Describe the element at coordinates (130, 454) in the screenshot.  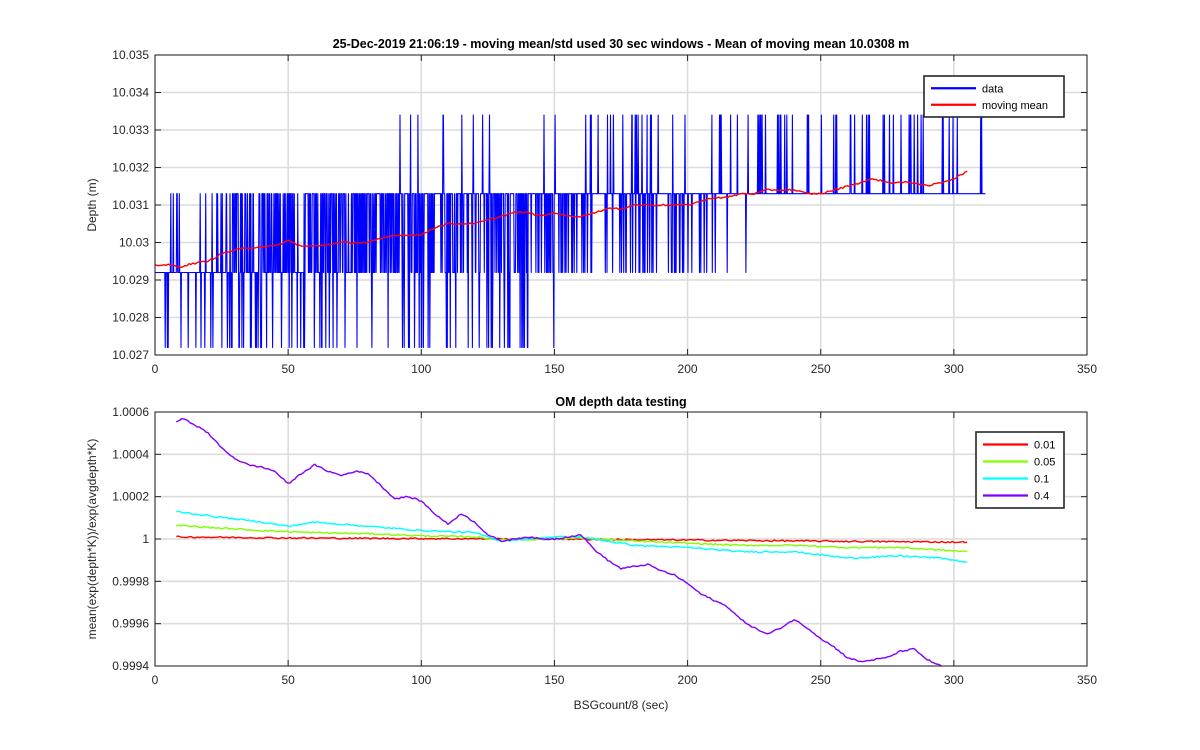
I see `y-tick-label: 1.0004` at that location.